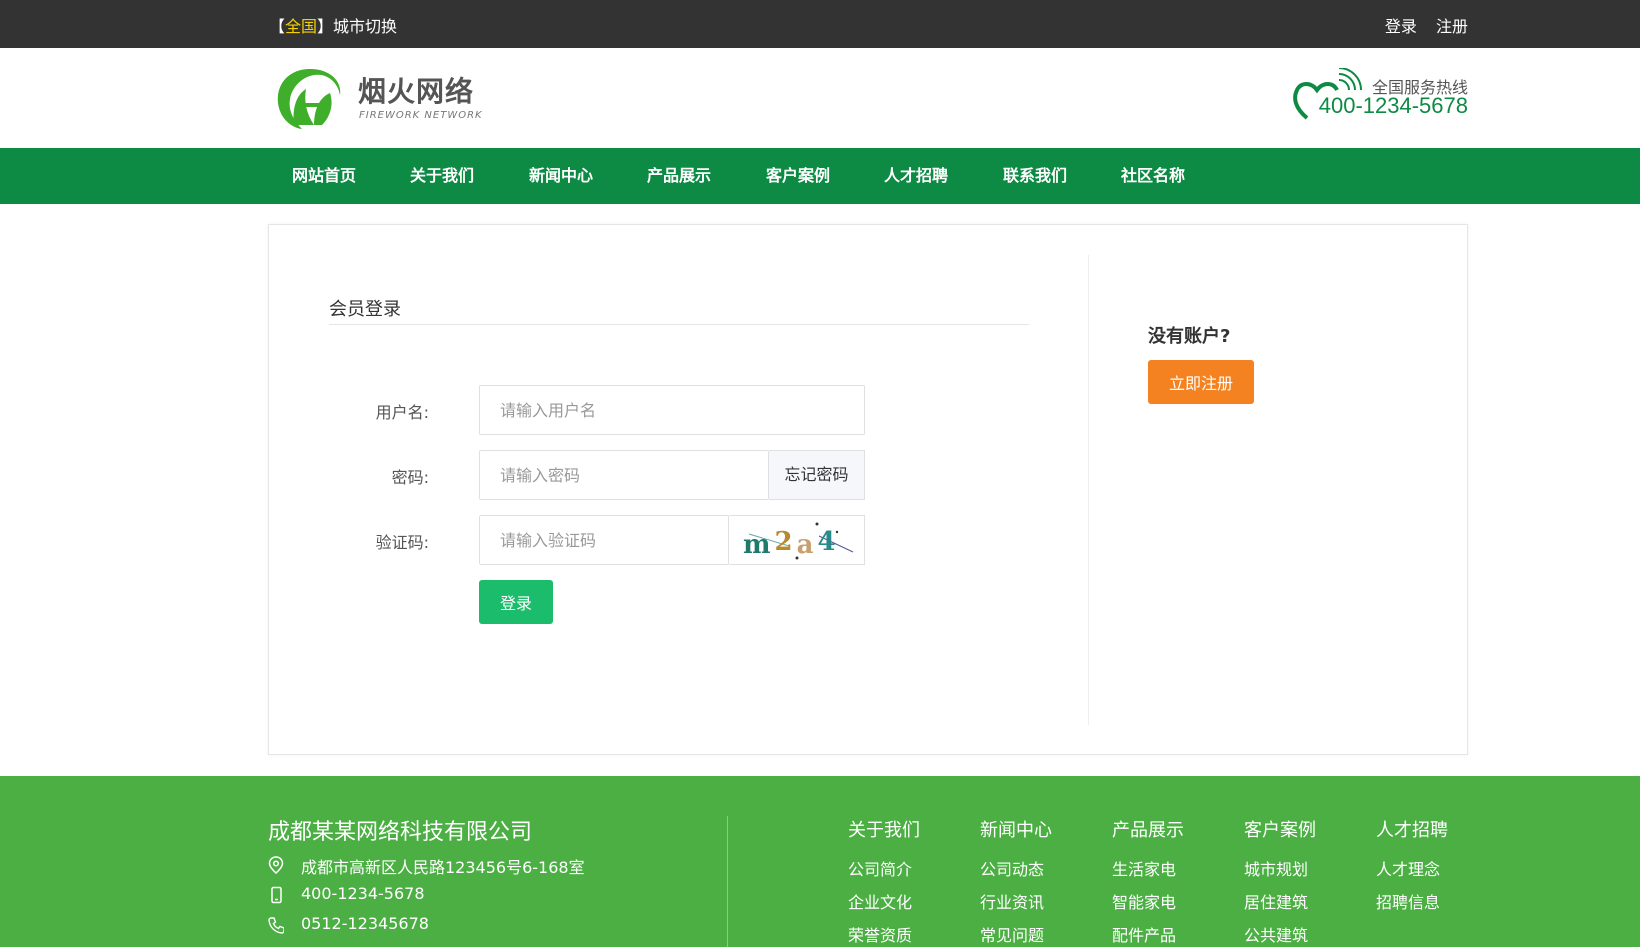 This screenshot has height=947, width=1640. I want to click on nav-item-contact: 联系我们, so click(1035, 176).